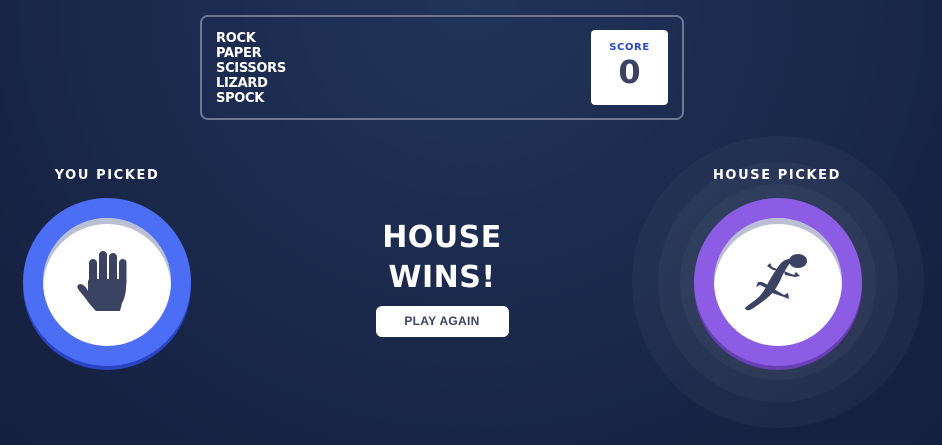 The width and height of the screenshot is (942, 445). I want to click on play-again-button: PLAY AGAIN, so click(442, 321).